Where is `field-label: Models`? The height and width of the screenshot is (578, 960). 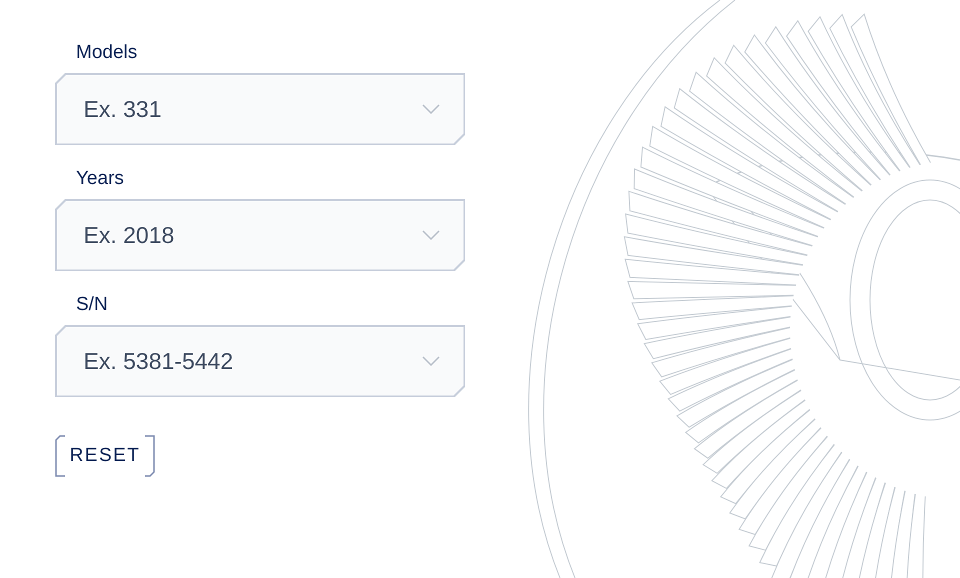
field-label: Models is located at coordinates (107, 53).